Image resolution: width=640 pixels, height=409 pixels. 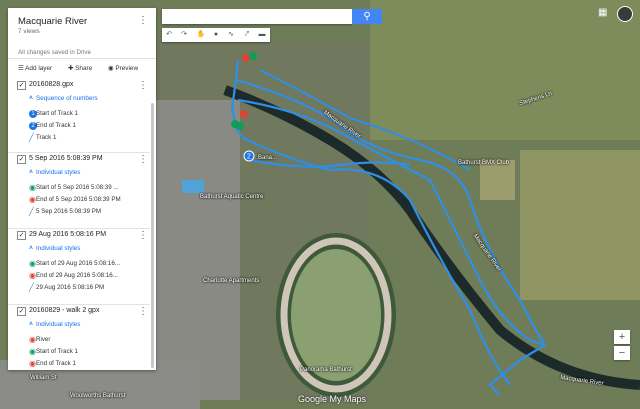 I want to click on style-link: Sequence of numbers, so click(x=67, y=98).